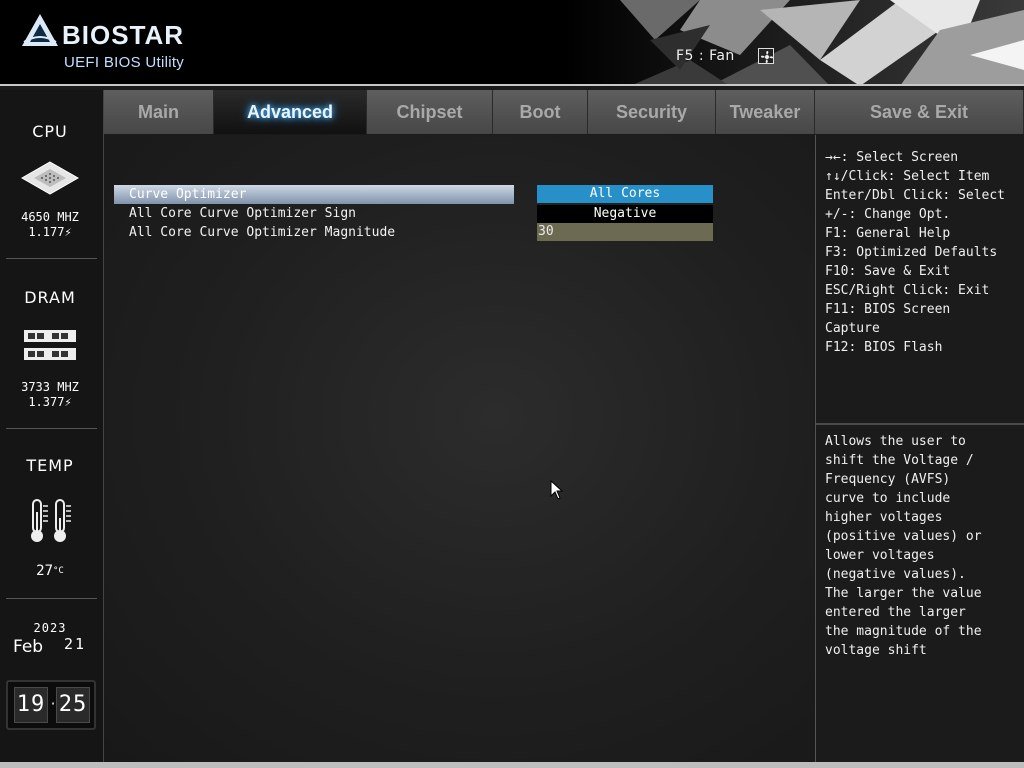 Image resolution: width=1024 pixels, height=768 pixels. What do you see at coordinates (852, 328) in the screenshot?
I see `key-help-line: Capture` at bounding box center [852, 328].